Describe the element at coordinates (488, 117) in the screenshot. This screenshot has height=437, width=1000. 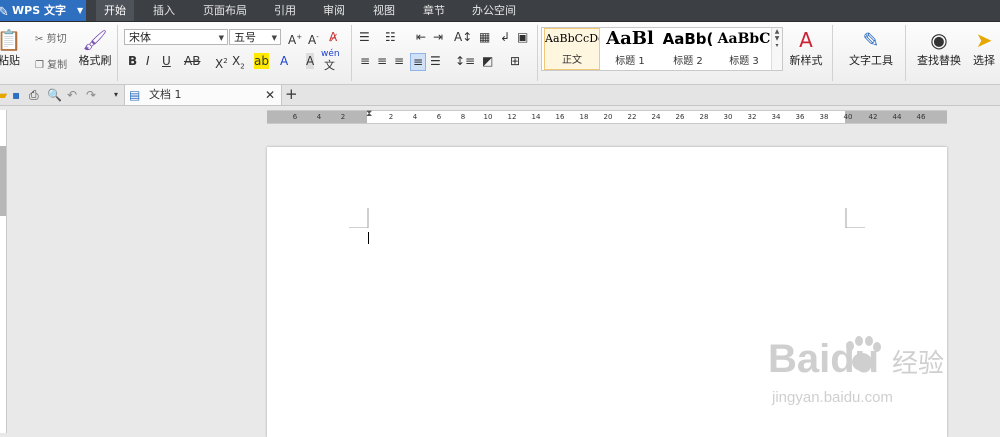
I see `ruler-tick: 10` at that location.